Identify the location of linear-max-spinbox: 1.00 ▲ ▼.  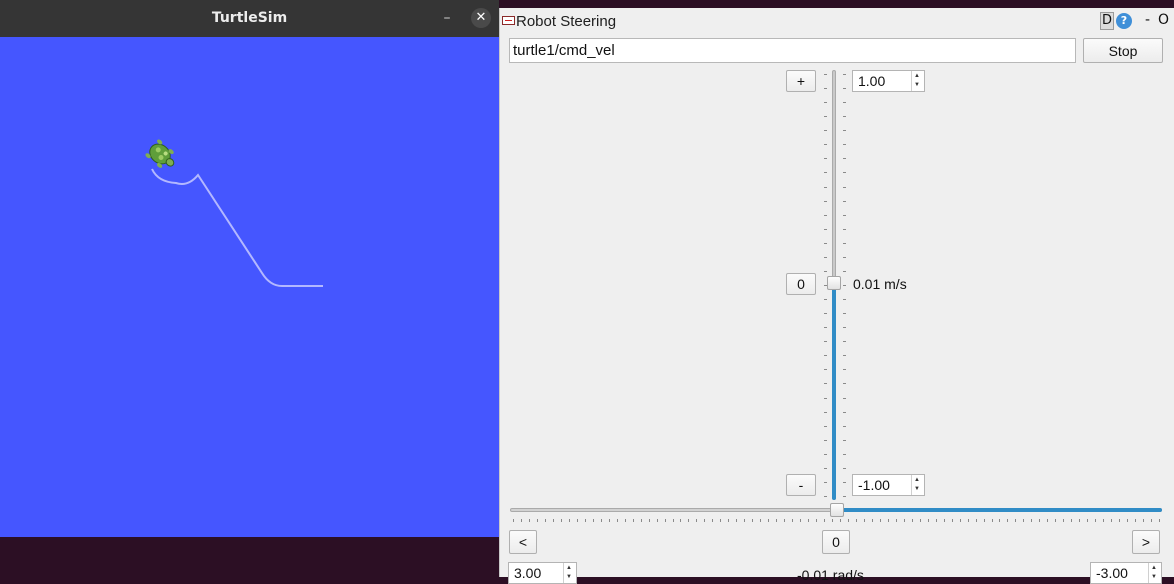
(888, 81).